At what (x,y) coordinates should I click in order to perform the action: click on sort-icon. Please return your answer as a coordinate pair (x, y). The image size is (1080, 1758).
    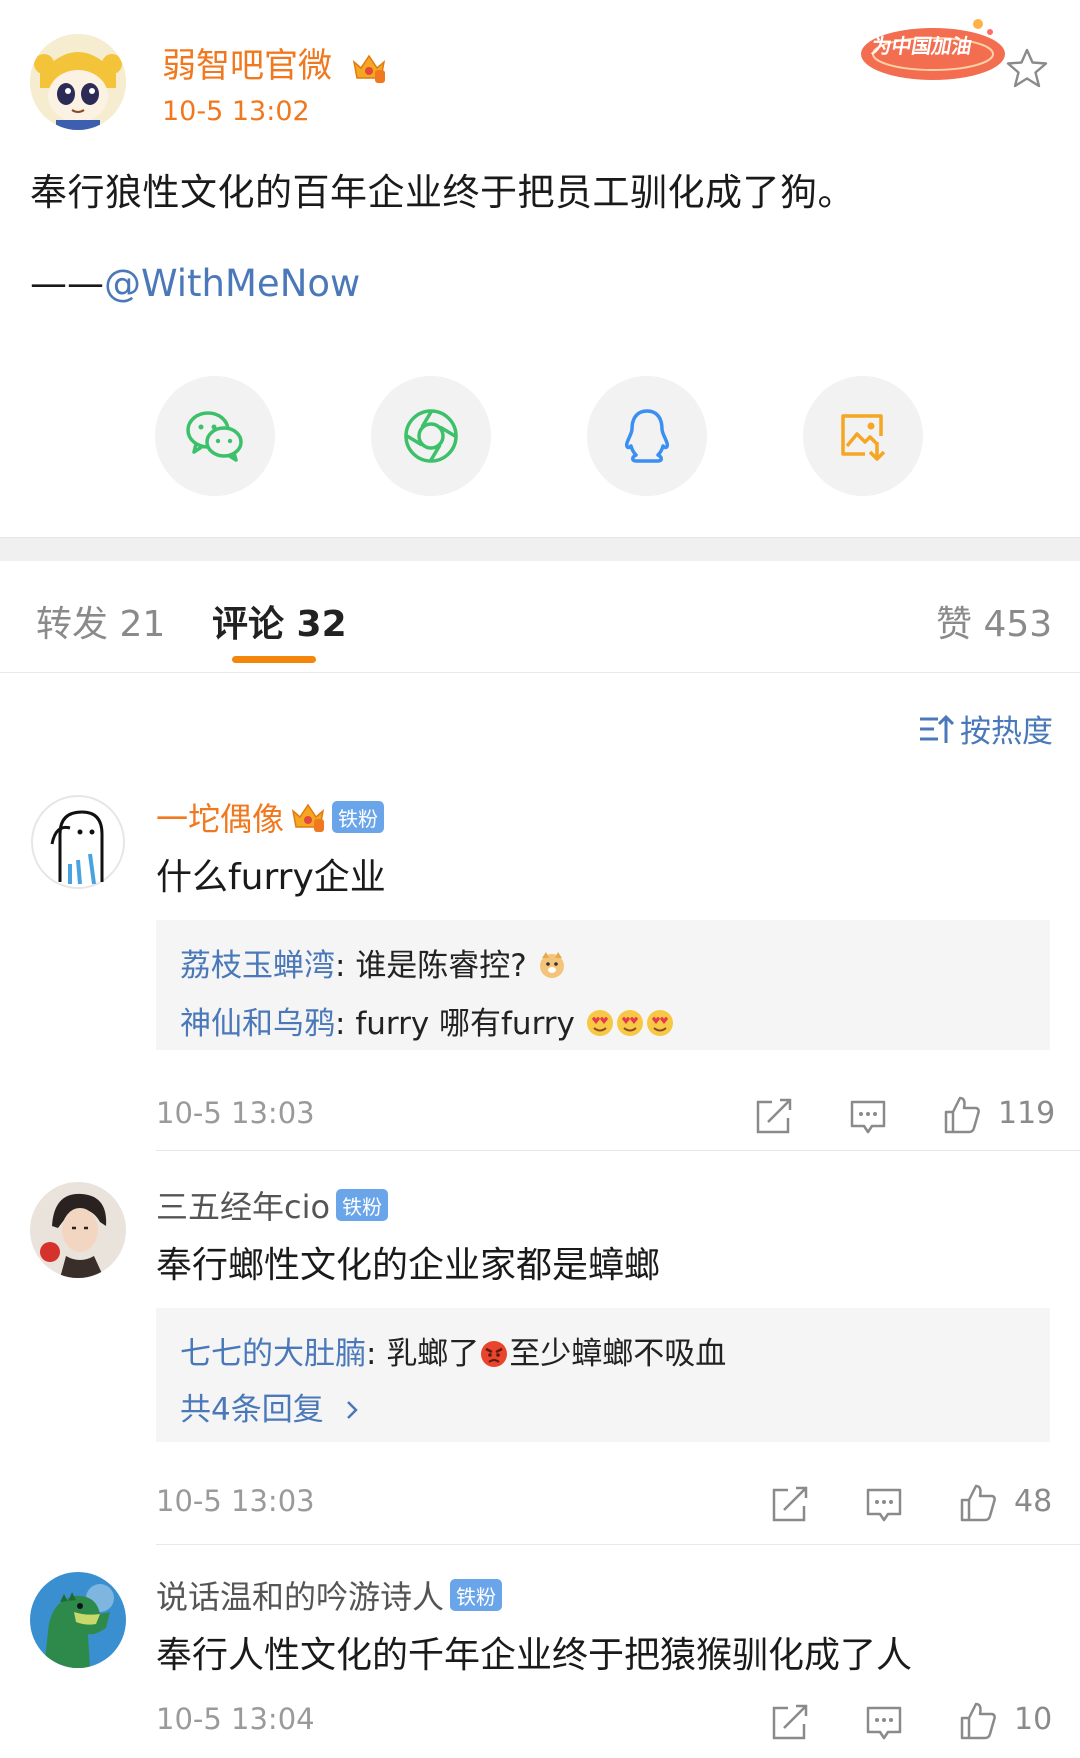
    Looking at the image, I should click on (937, 728).